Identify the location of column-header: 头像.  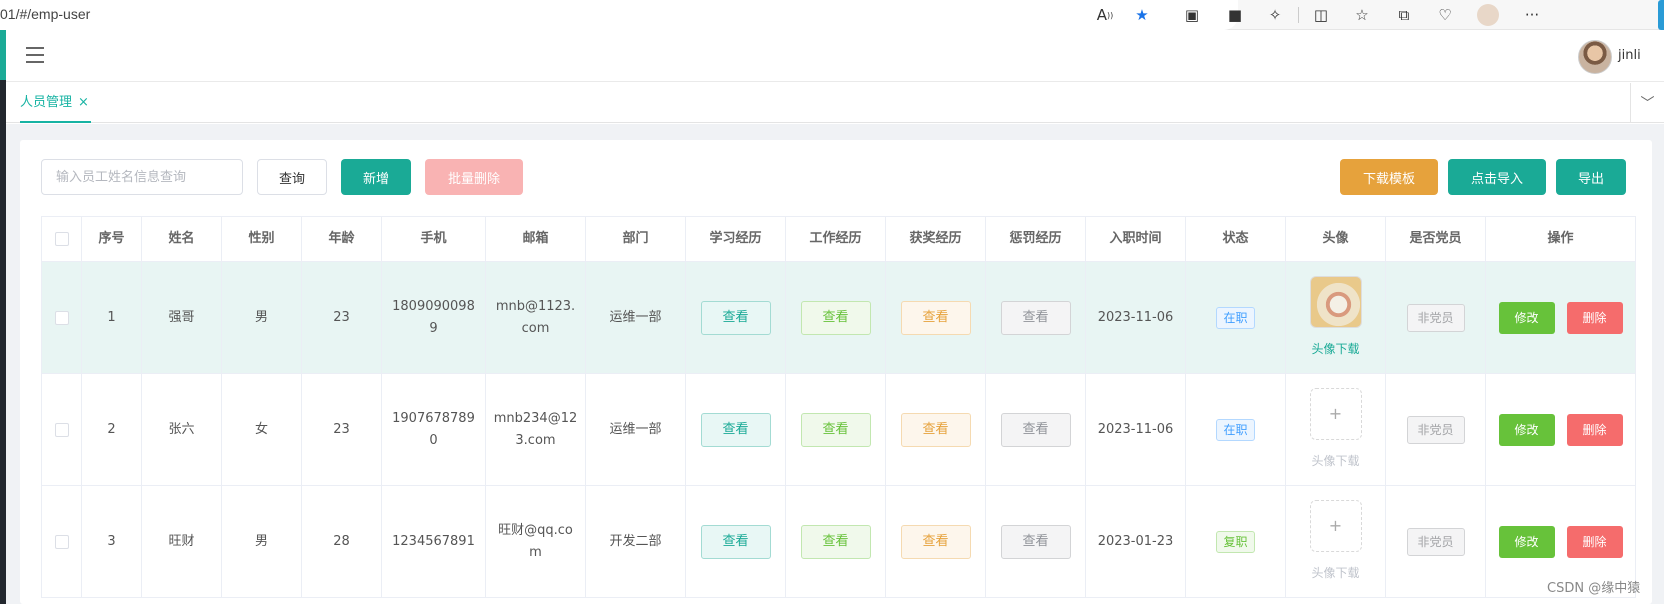
(1336, 239).